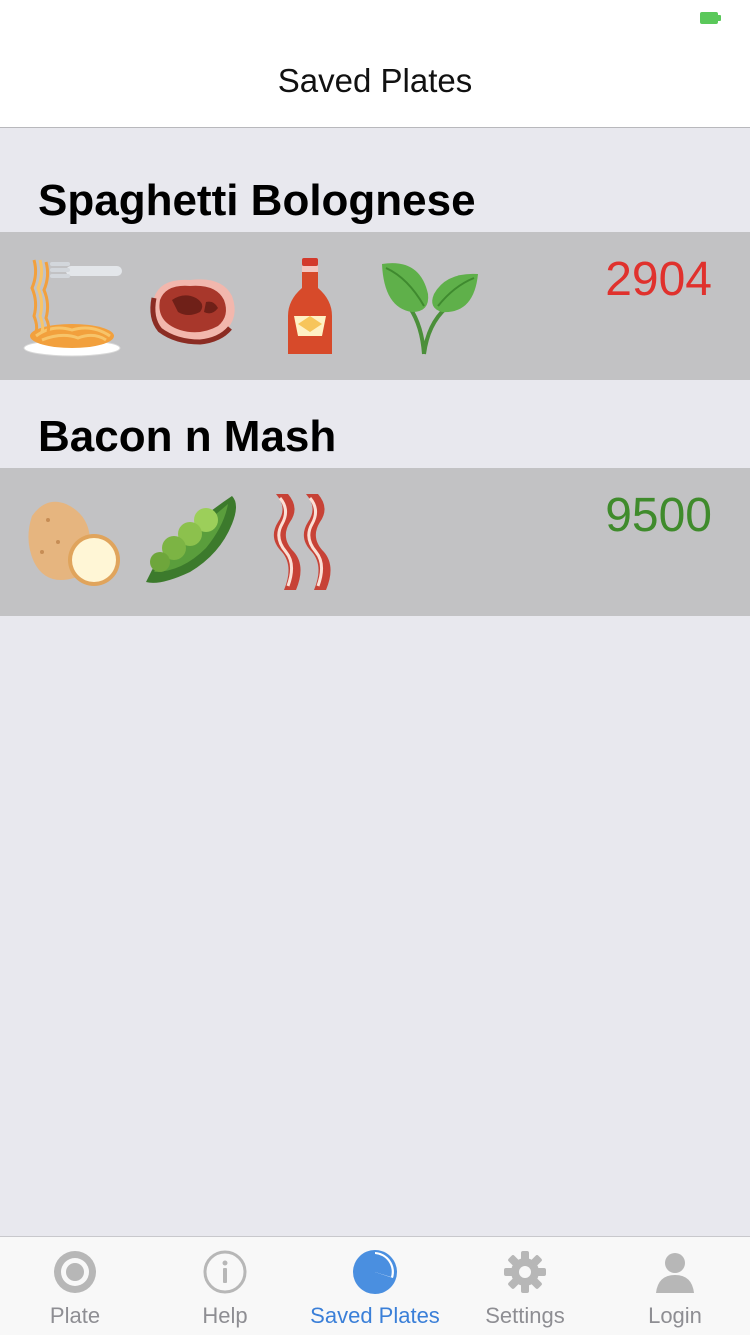 Image resolution: width=750 pixels, height=1335 pixels. I want to click on battery-icon, so click(709, 18).